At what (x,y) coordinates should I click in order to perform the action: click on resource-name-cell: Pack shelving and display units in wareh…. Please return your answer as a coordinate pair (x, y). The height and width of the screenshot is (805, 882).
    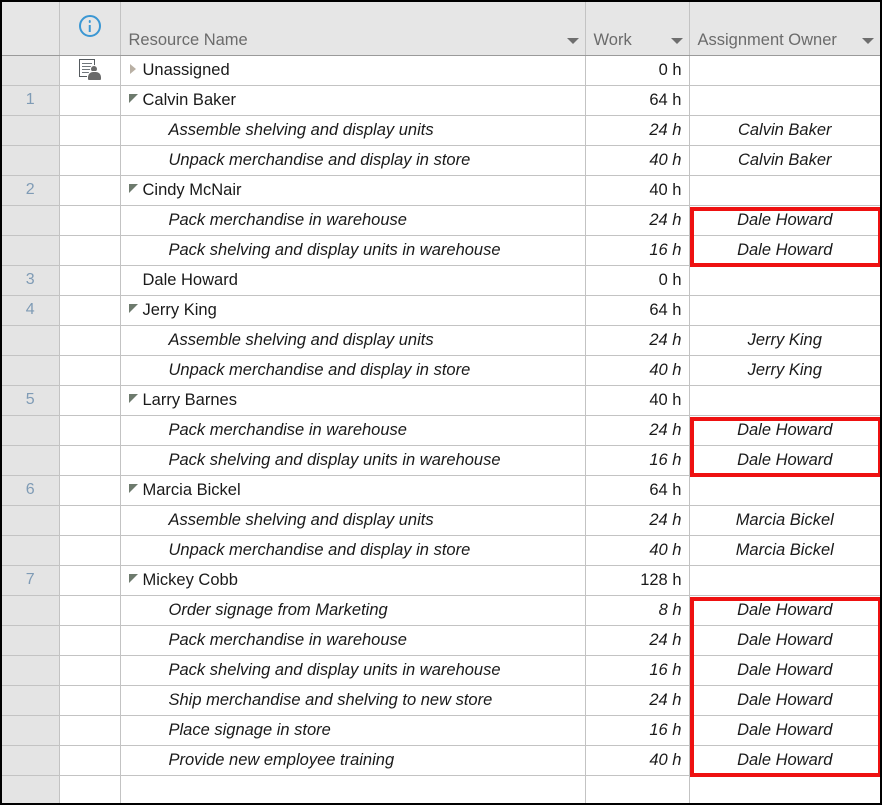
    Looking at the image, I should click on (353, 460).